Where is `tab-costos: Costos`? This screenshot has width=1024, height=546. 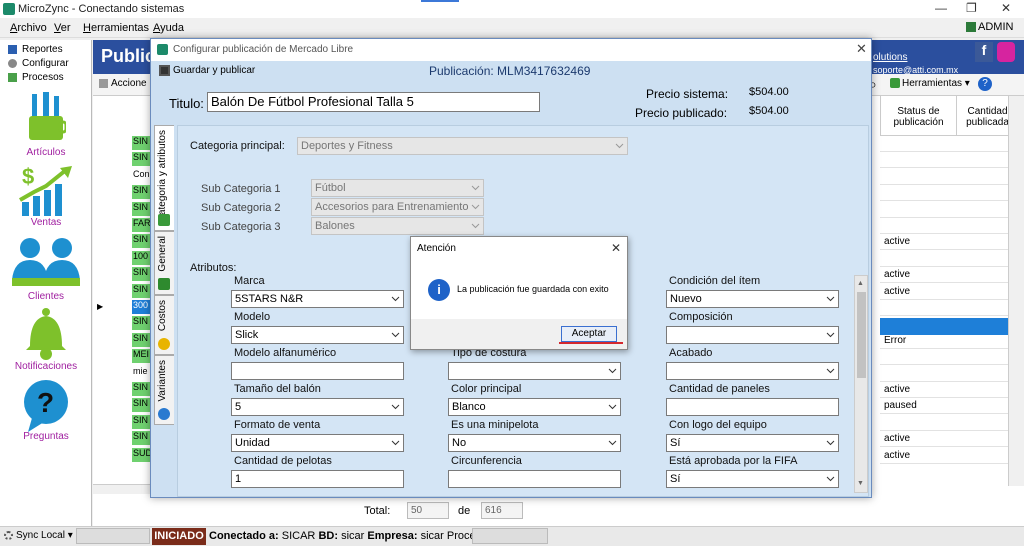 tab-costos: Costos is located at coordinates (164, 325).